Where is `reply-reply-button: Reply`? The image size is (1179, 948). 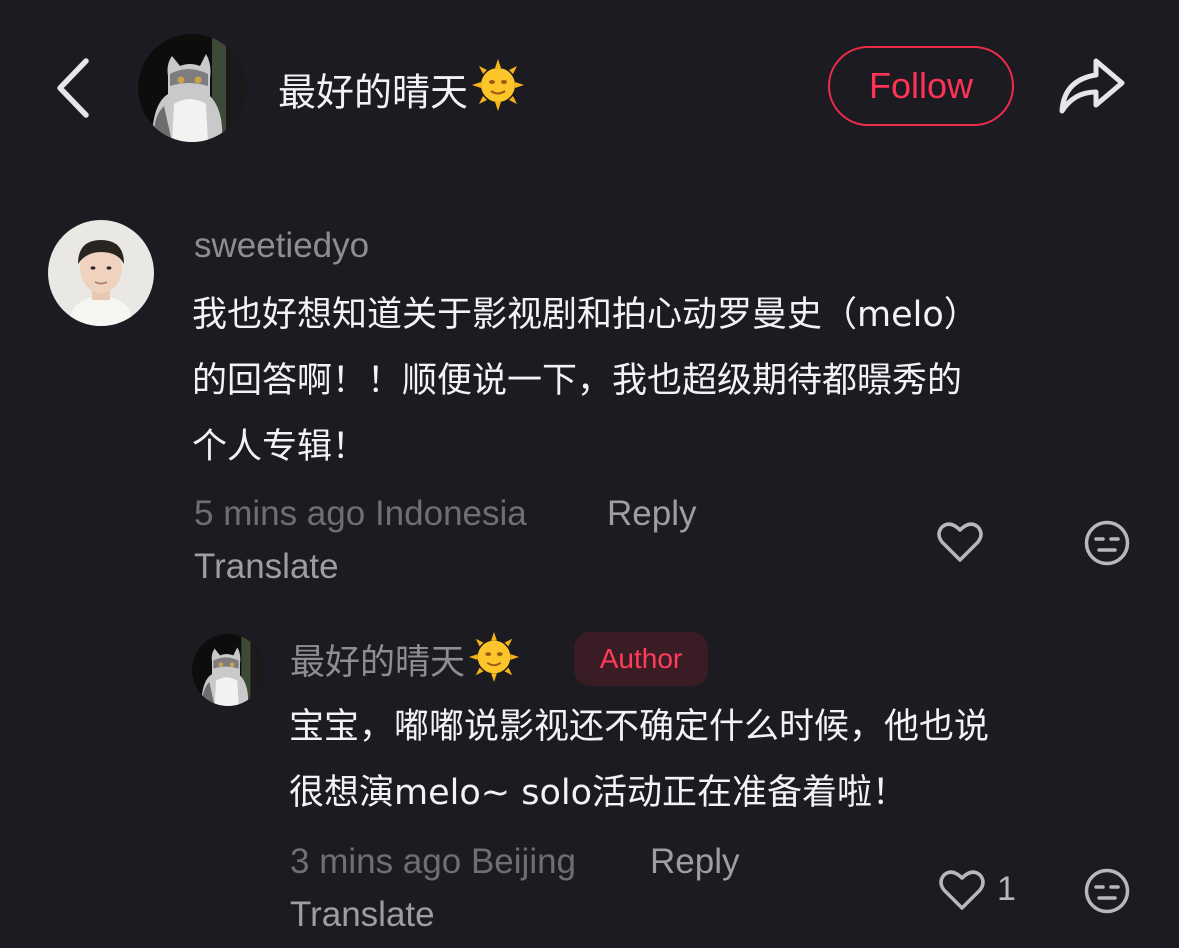 reply-reply-button: Reply is located at coordinates (694, 862).